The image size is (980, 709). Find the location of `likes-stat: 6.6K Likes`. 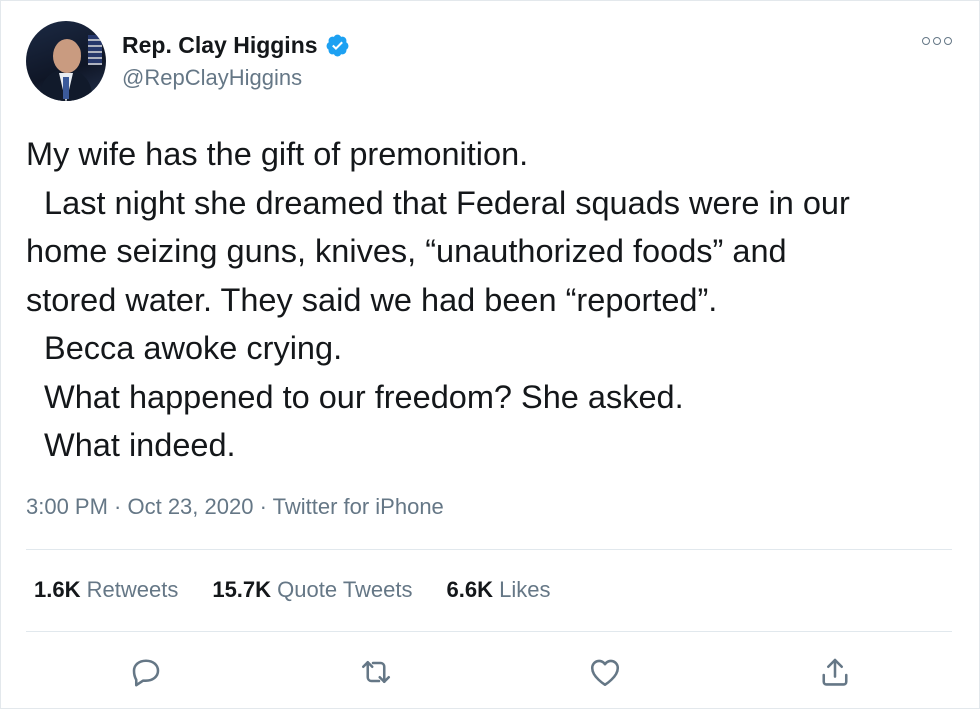

likes-stat: 6.6K Likes is located at coordinates (499, 590).